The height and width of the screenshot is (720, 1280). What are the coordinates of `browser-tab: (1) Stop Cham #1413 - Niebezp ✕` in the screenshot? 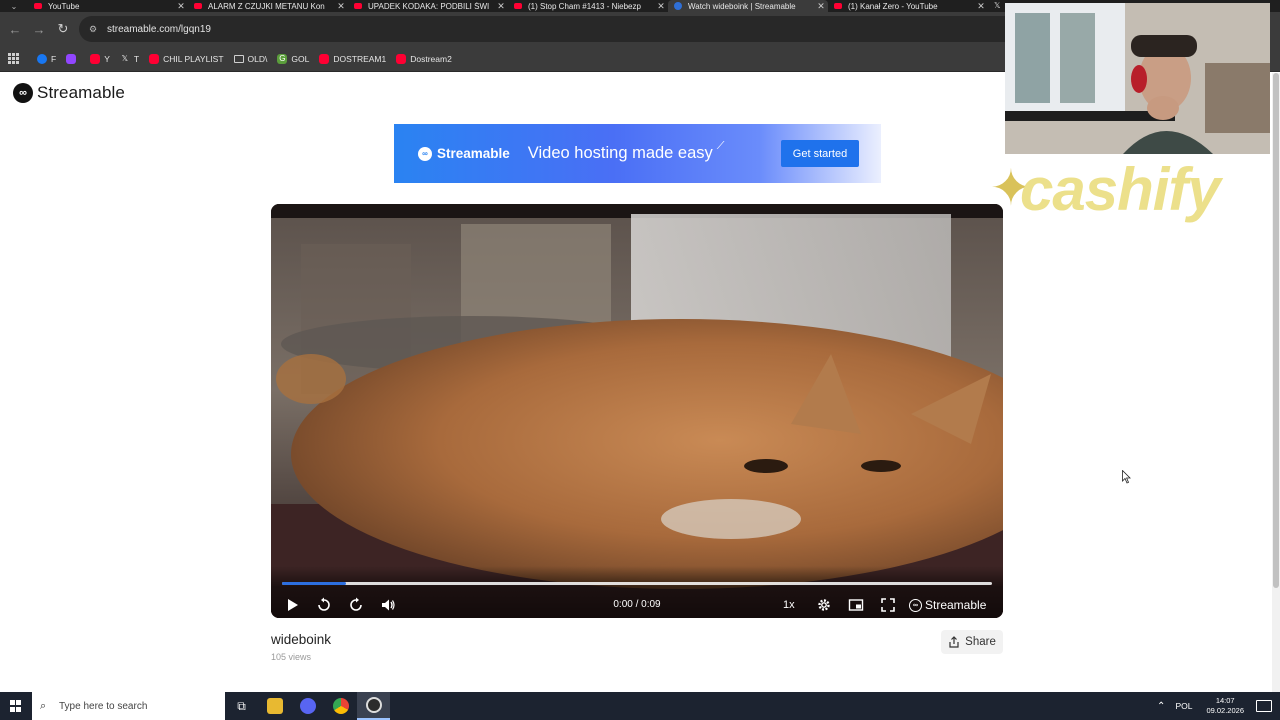 It's located at (588, 6).